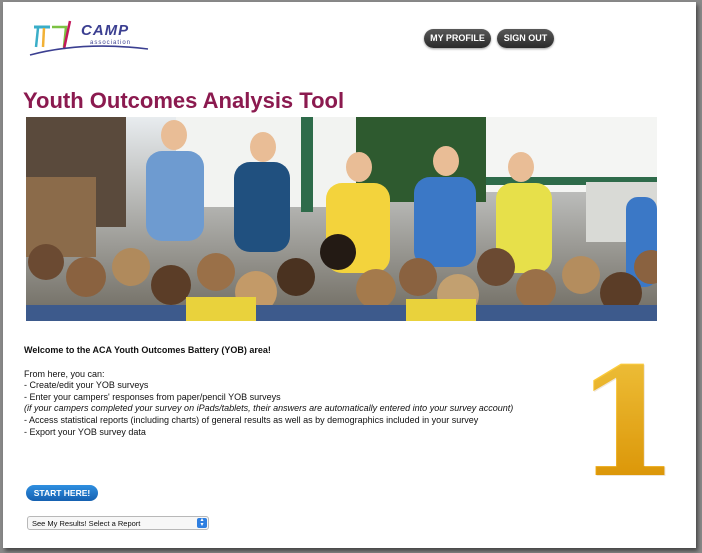  I want to click on intro-lead: From here, you can:, so click(64, 373).